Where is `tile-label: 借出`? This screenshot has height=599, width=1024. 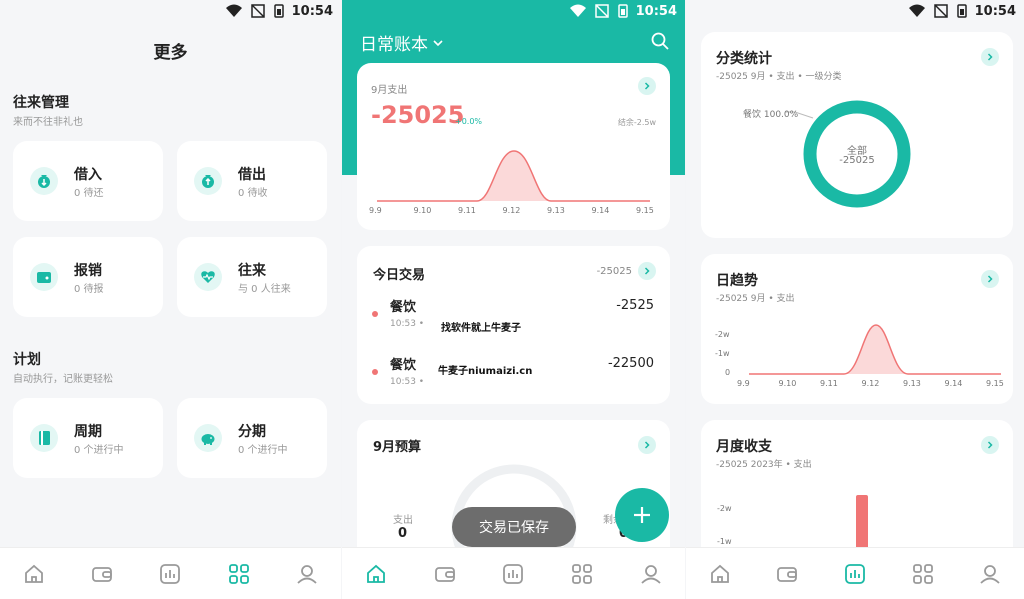
tile-label: 借出 is located at coordinates (252, 175).